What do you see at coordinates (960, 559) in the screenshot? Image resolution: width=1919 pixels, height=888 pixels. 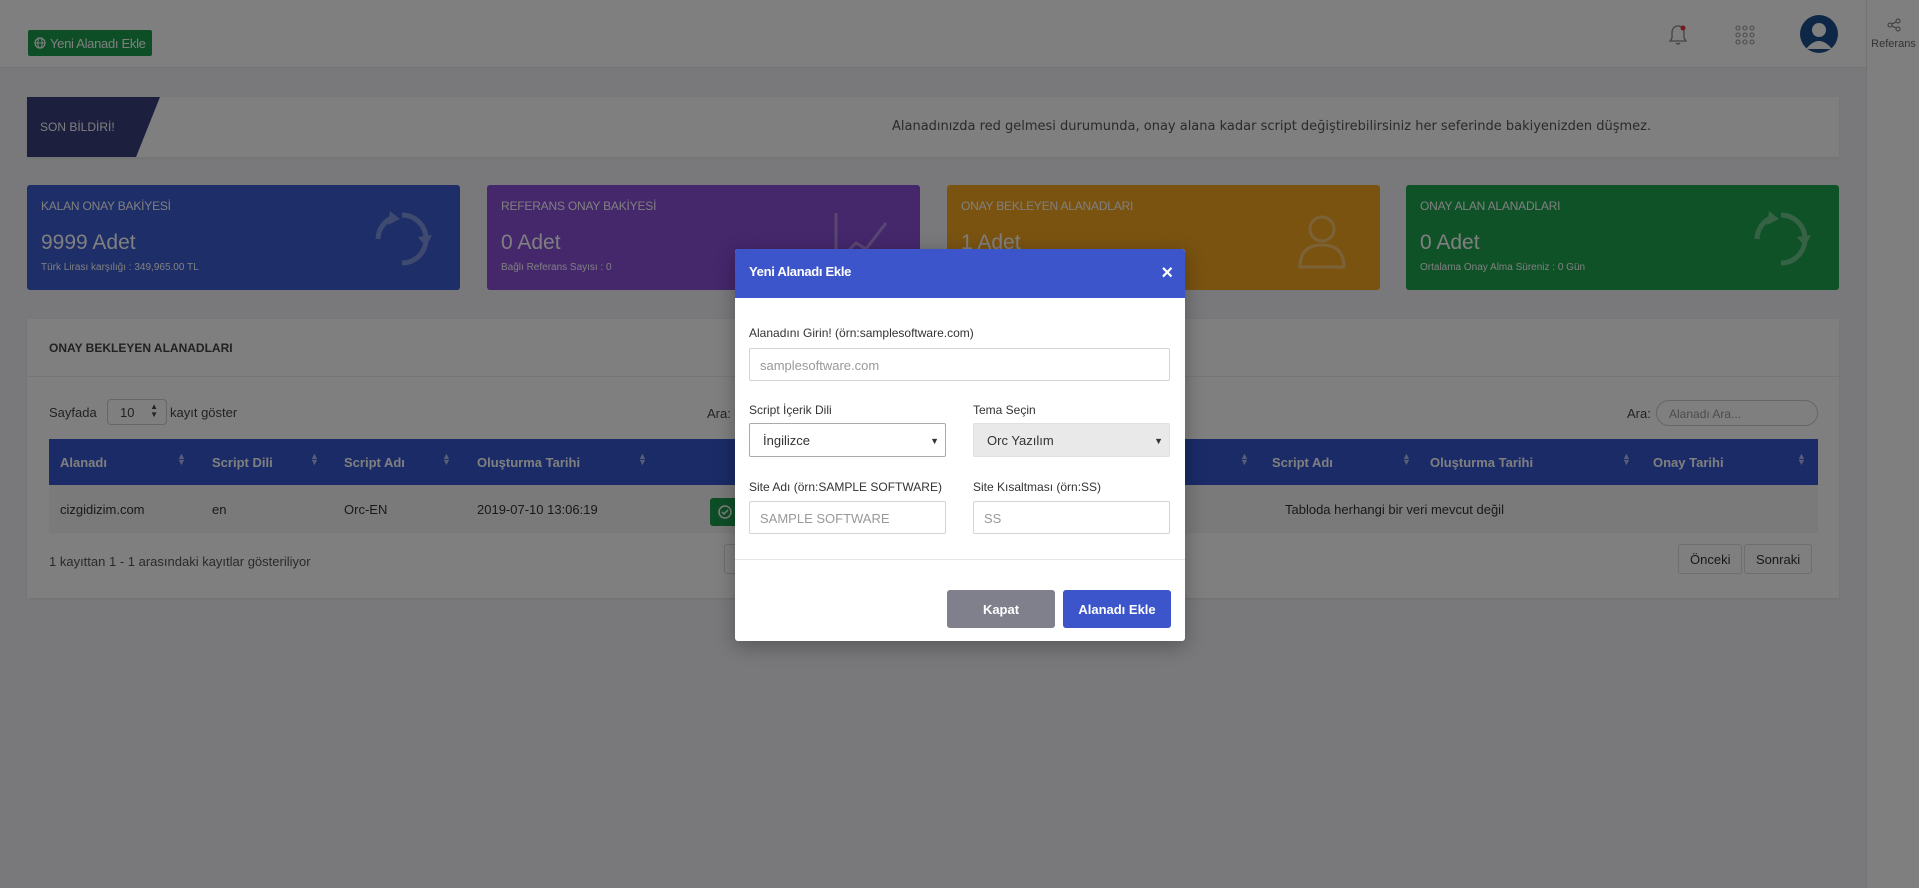 I see `modal-divider` at bounding box center [960, 559].